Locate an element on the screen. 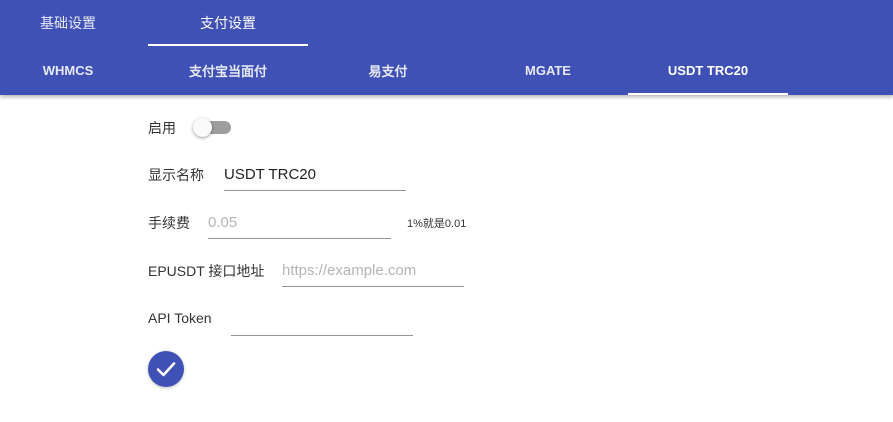 The width and height of the screenshot is (893, 422). fee-input is located at coordinates (299, 224).